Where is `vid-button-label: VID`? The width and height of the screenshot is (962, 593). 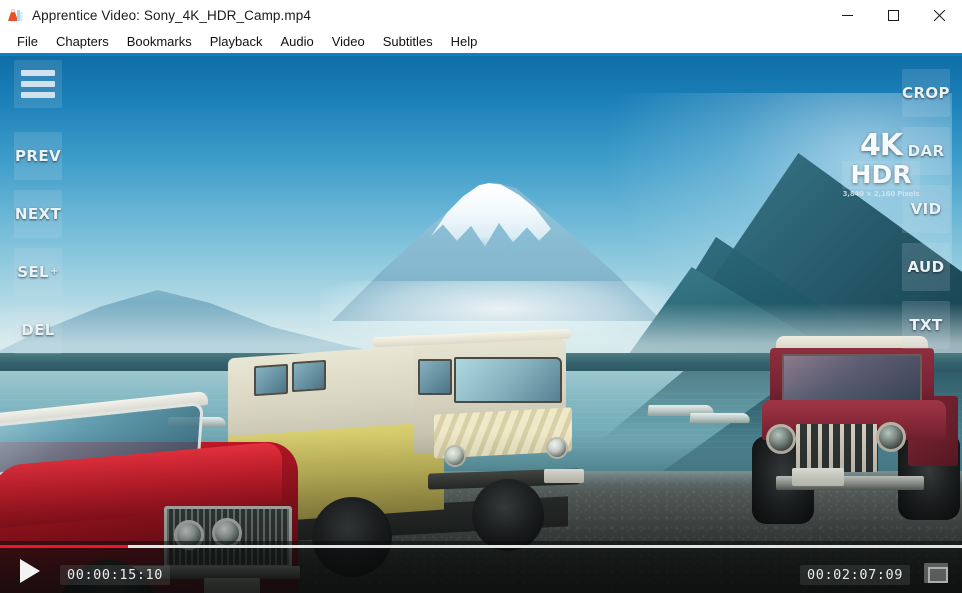
vid-button-label: VID is located at coordinates (926, 209).